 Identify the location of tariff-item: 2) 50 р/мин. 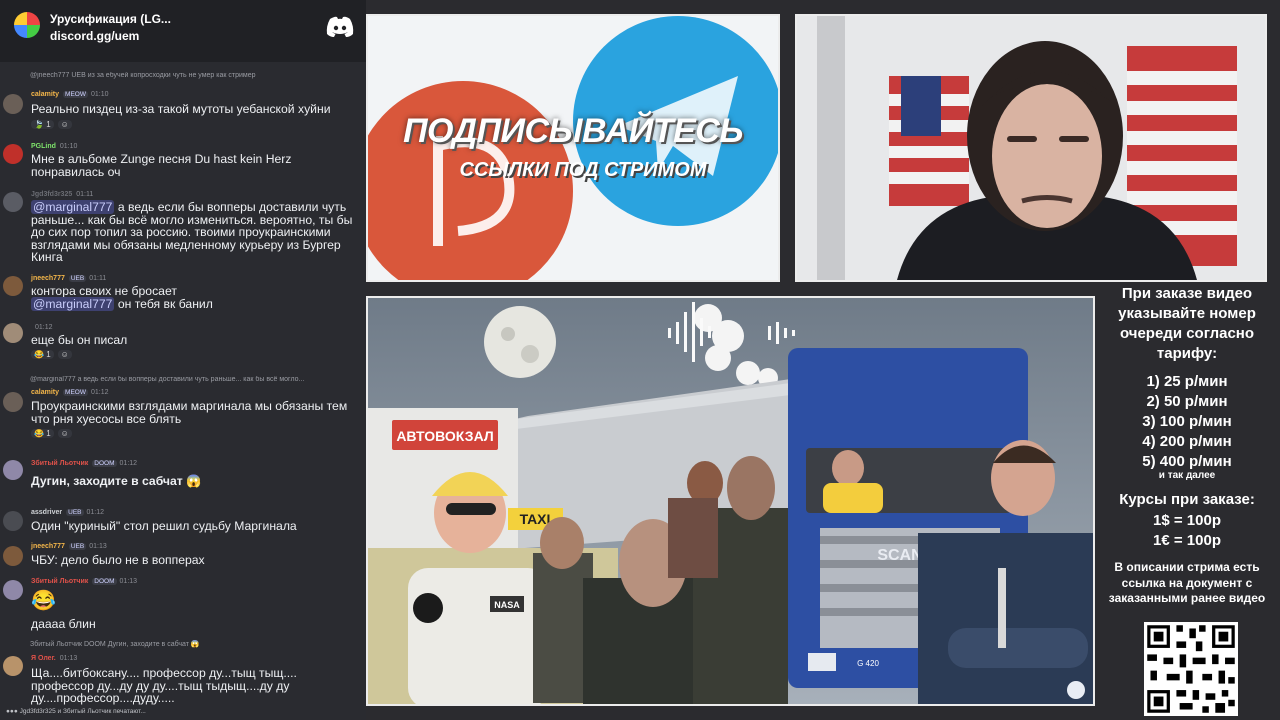
(1187, 401).